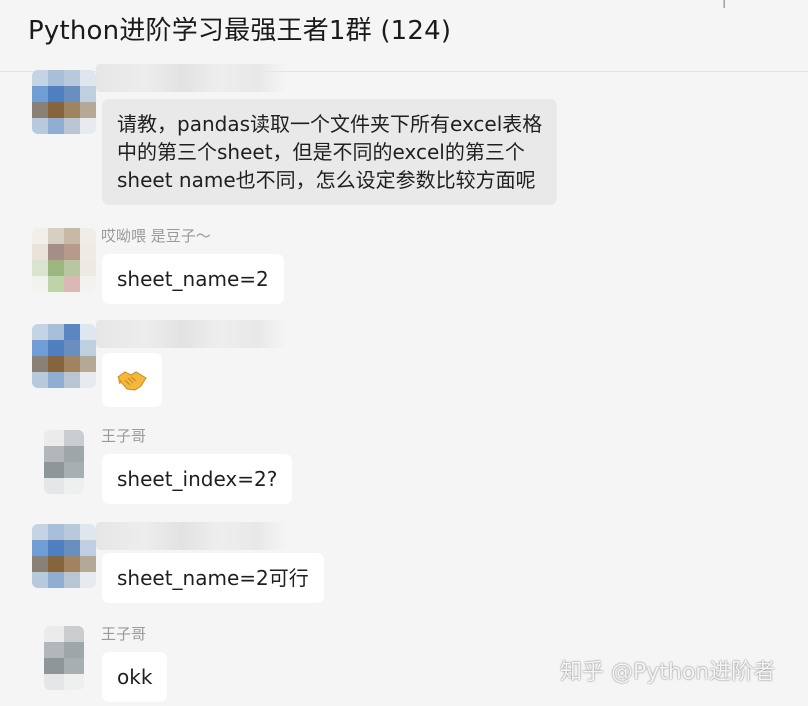 Image resolution: width=808 pixels, height=706 pixels. Describe the element at coordinates (240, 31) in the screenshot. I see `chat-title: Python进阶学习最强王者1群 (124)` at that location.